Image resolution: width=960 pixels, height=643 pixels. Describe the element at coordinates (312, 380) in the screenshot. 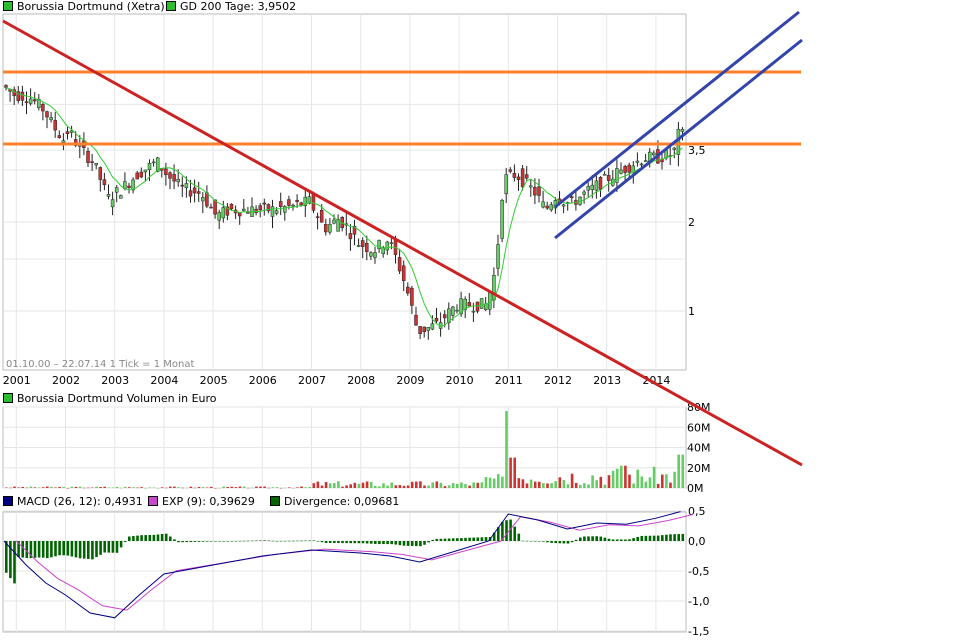

I see `x-tick-label: 2007` at that location.